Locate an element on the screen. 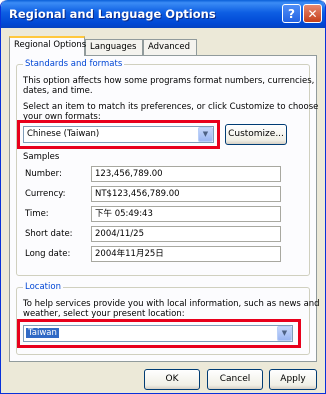 This screenshot has height=394, width=326. apply-button: Apply is located at coordinates (293, 379).